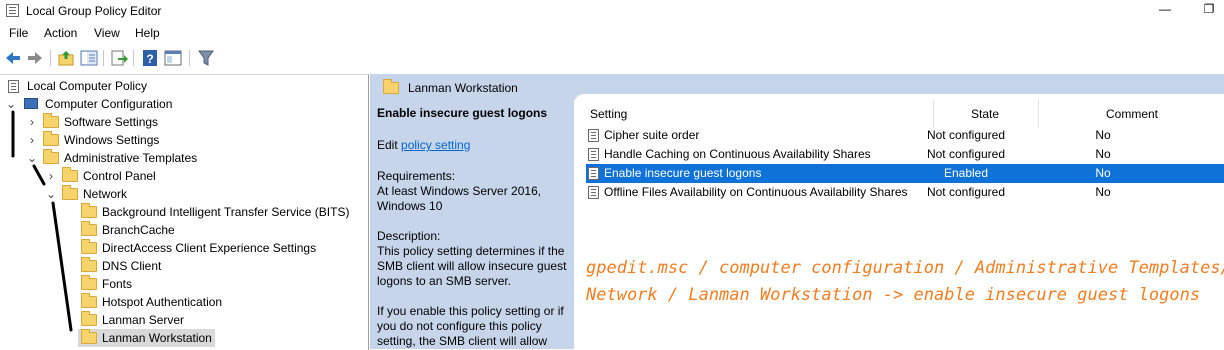 The height and width of the screenshot is (350, 1224). What do you see at coordinates (66, 58) in the screenshot?
I see `up-folder-icon` at bounding box center [66, 58].